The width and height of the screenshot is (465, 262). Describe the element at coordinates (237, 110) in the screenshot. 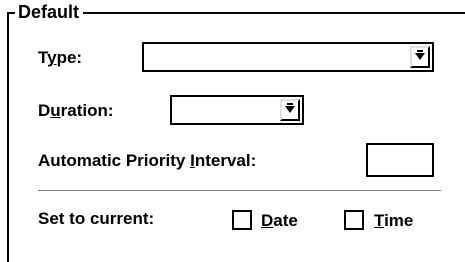

I see `duration-combobox` at that location.